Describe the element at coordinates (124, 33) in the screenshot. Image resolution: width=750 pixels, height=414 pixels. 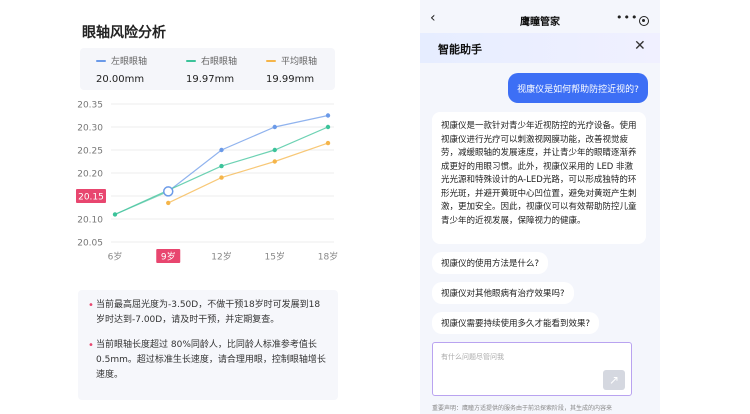
I see `panel-title: 眼轴风险分析` at that location.